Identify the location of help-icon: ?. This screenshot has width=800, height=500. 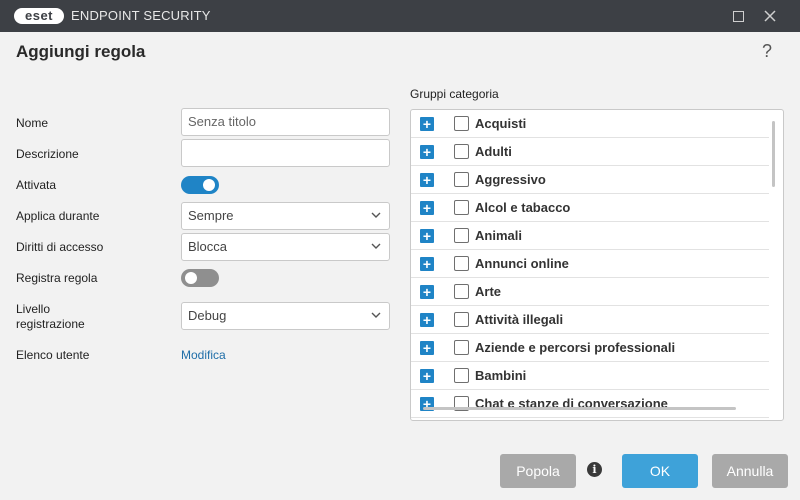
(767, 51).